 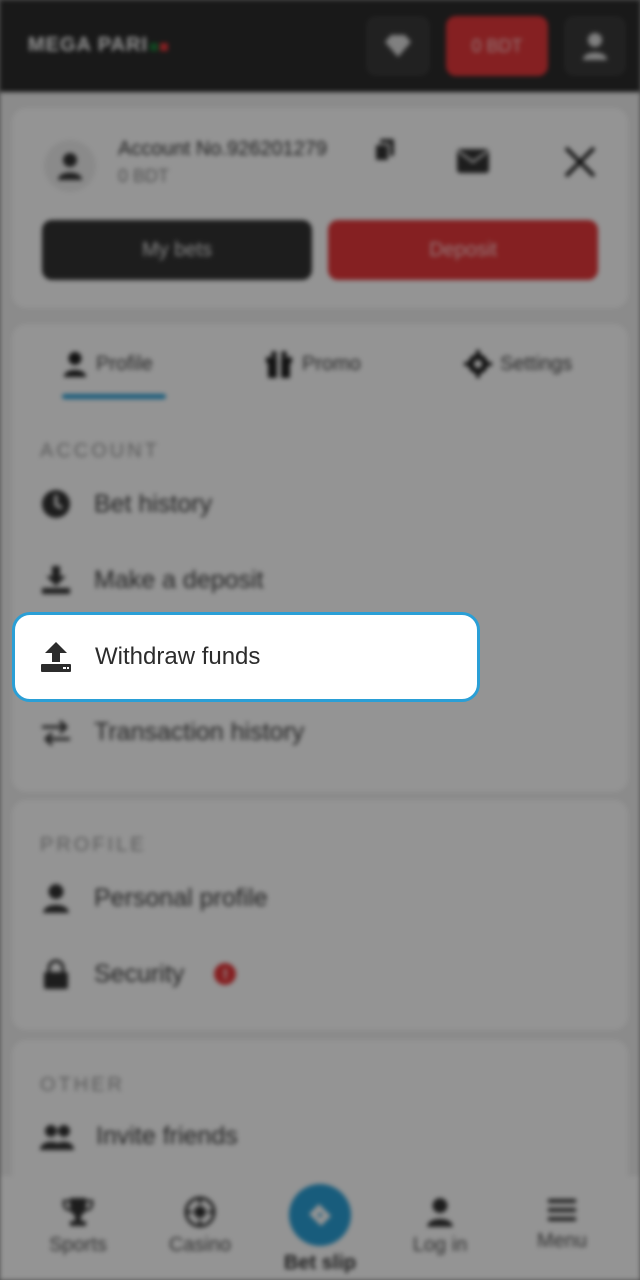 What do you see at coordinates (56, 657) in the screenshot?
I see `upload-icon` at bounding box center [56, 657].